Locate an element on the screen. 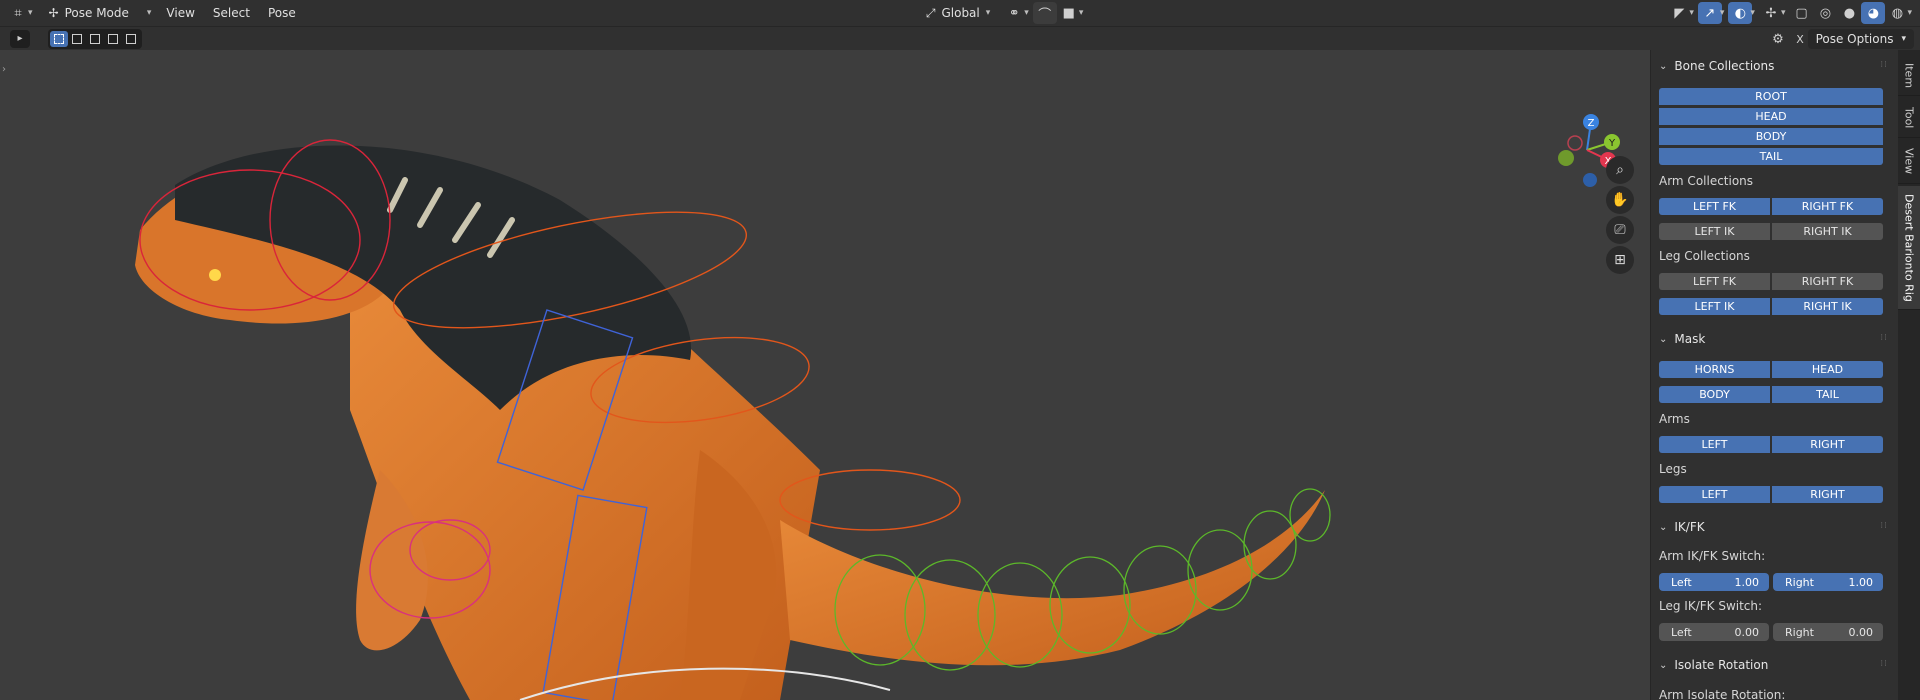 The width and height of the screenshot is (1920, 700). mask-horns-button: HORNS is located at coordinates (1714, 369).